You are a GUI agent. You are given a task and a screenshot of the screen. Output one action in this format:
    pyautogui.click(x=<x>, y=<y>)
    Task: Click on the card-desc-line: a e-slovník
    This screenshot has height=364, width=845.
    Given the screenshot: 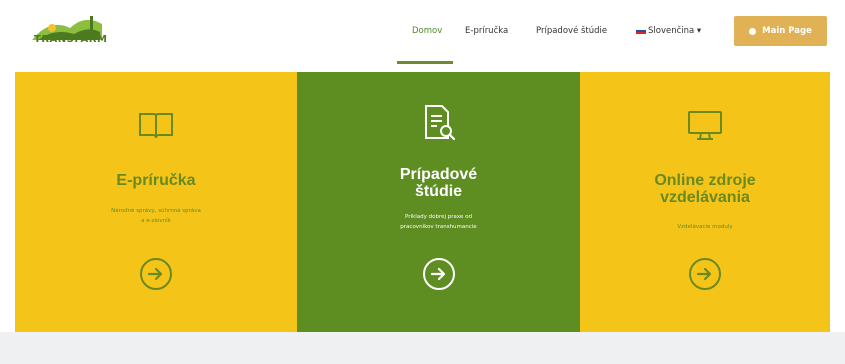 What is the action you would take?
    pyautogui.click(x=156, y=221)
    